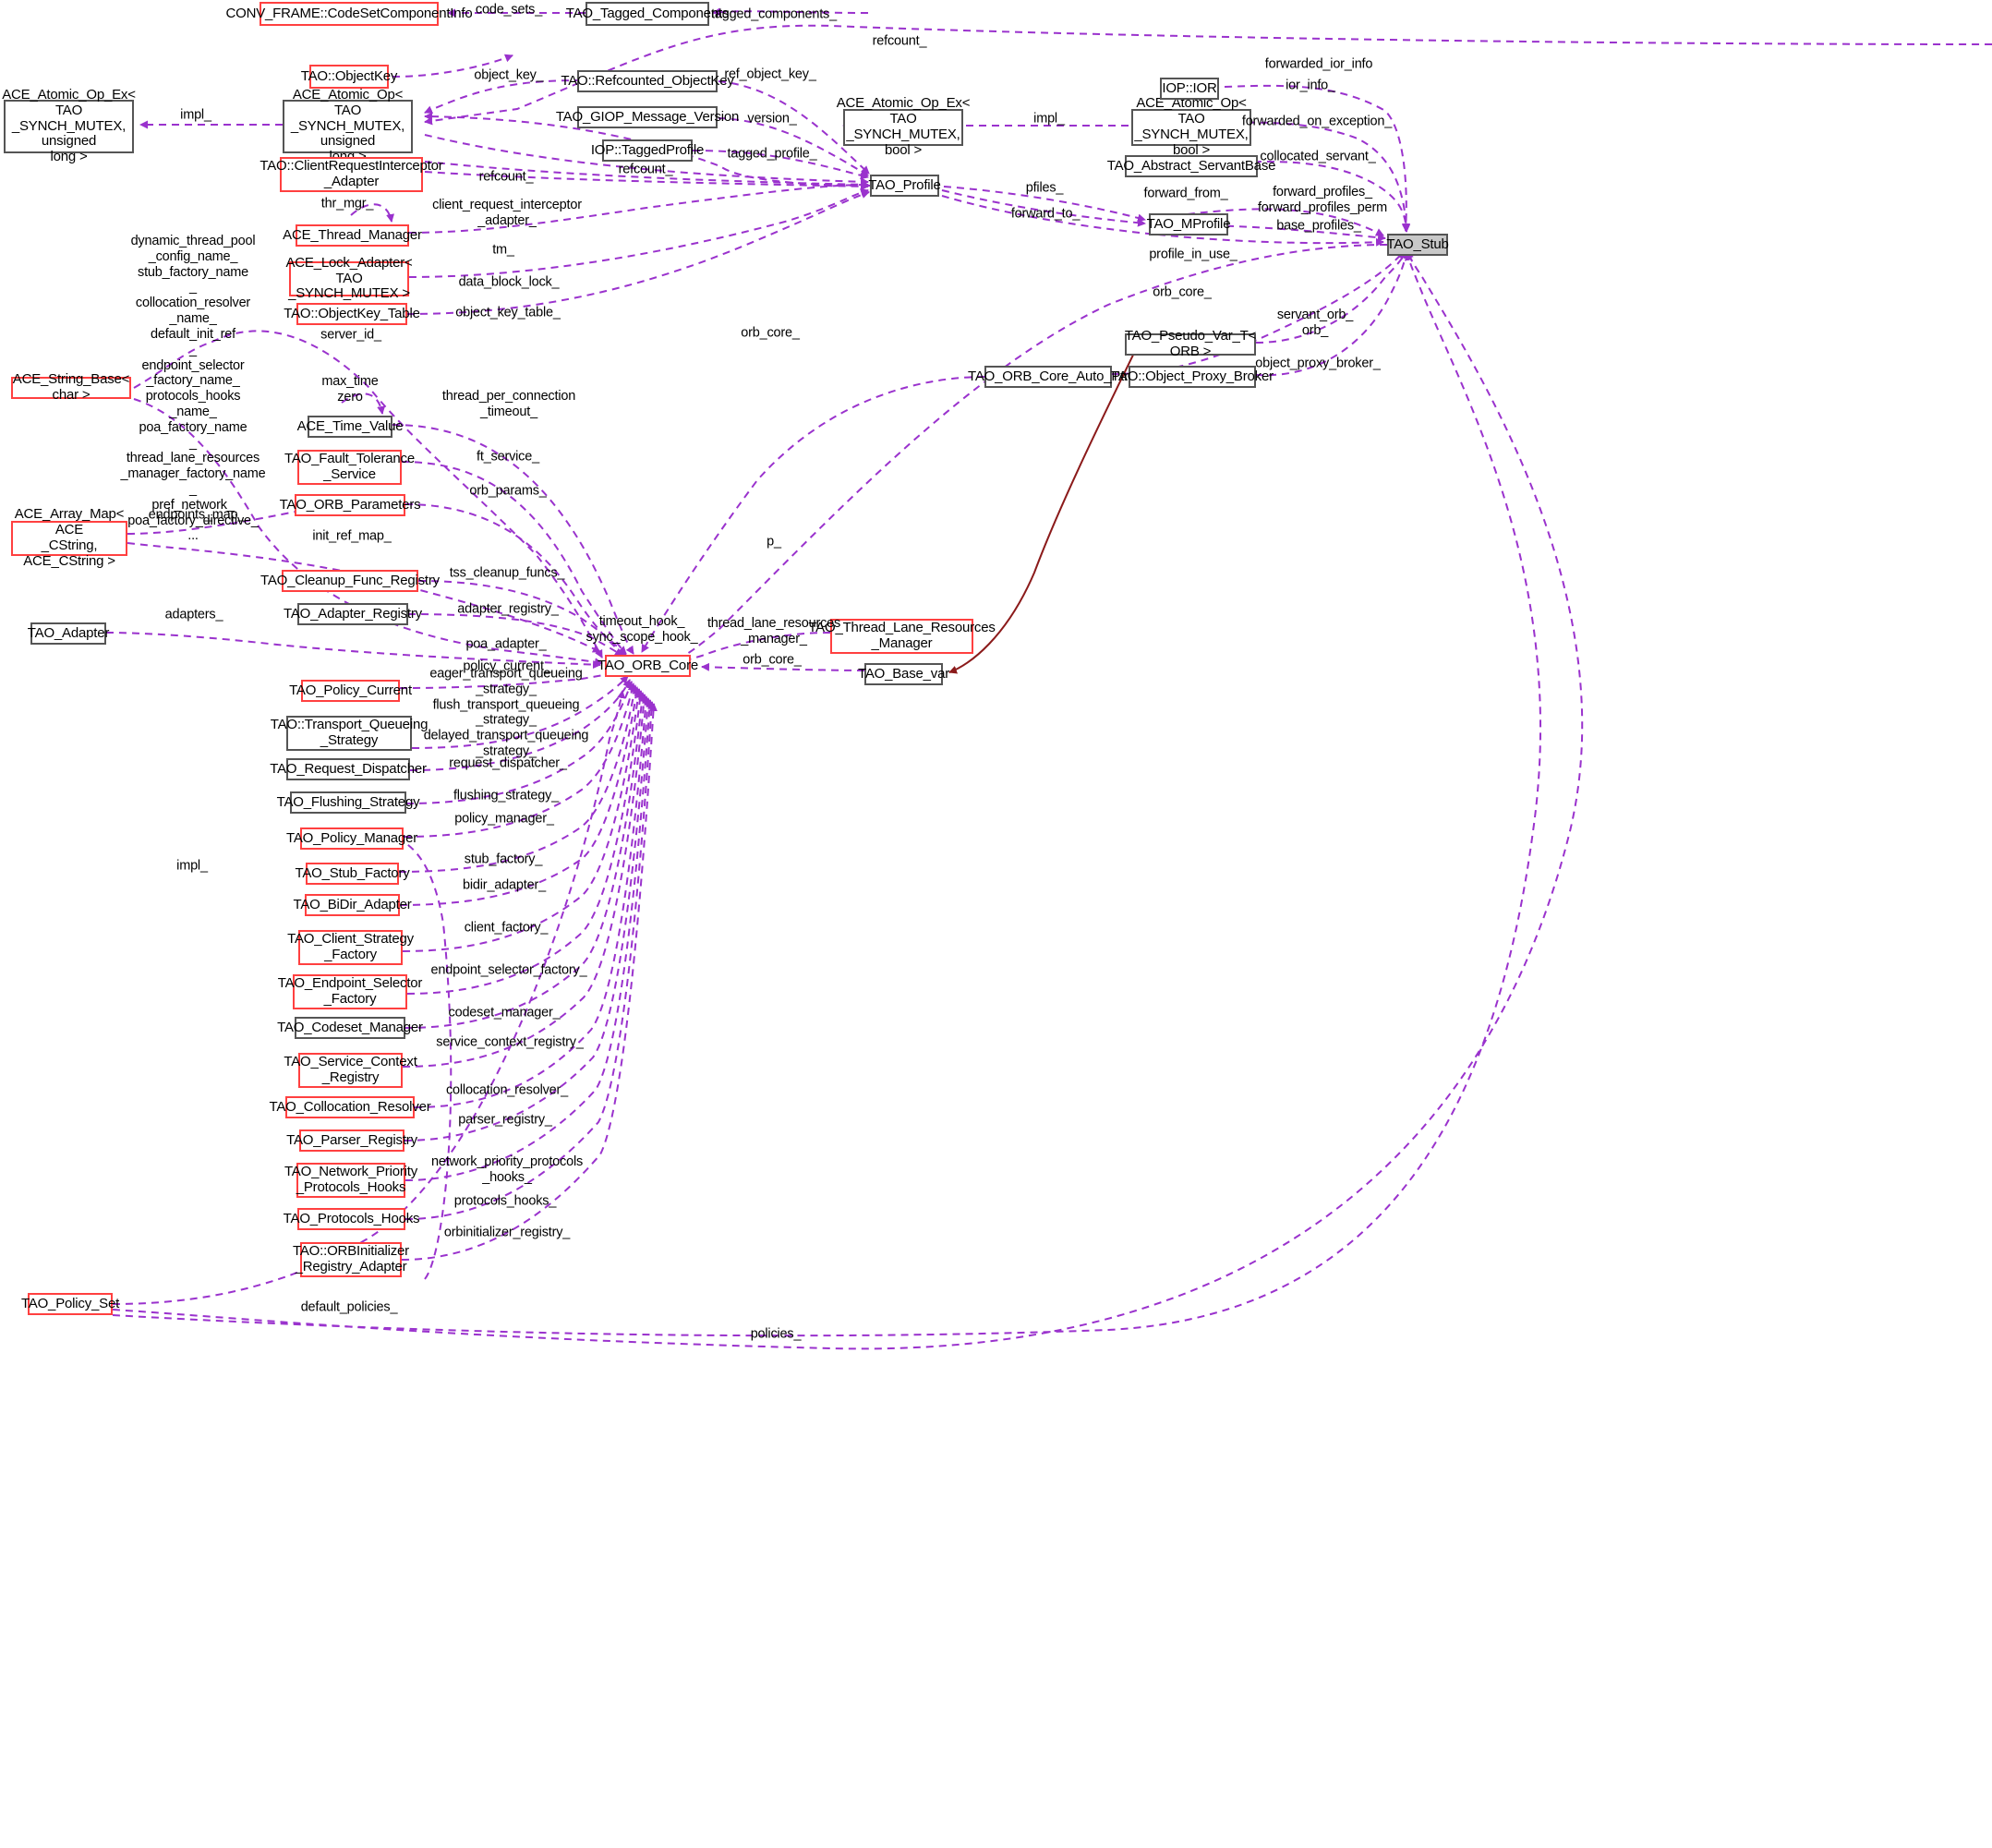  What do you see at coordinates (351, 1140) in the screenshot?
I see `node-parser-registry: TAO_Parser_Registry` at bounding box center [351, 1140].